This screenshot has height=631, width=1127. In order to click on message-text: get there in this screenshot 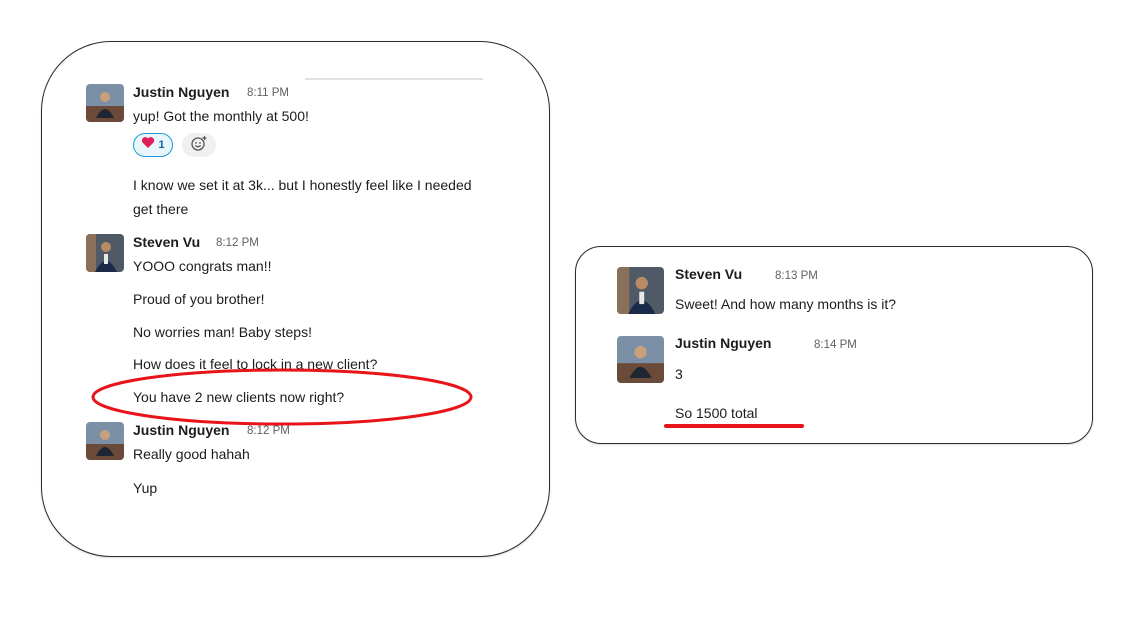, I will do `click(161, 209)`.